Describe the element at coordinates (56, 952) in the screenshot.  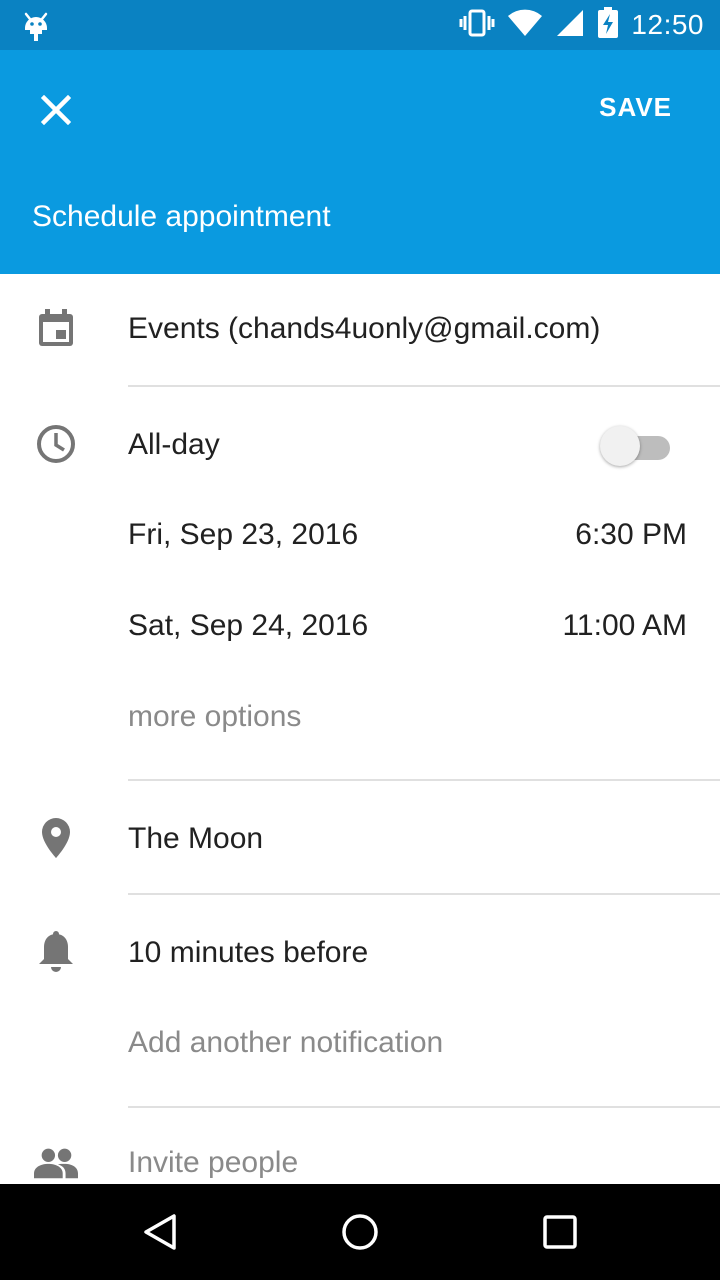
I see `bell-icon` at that location.